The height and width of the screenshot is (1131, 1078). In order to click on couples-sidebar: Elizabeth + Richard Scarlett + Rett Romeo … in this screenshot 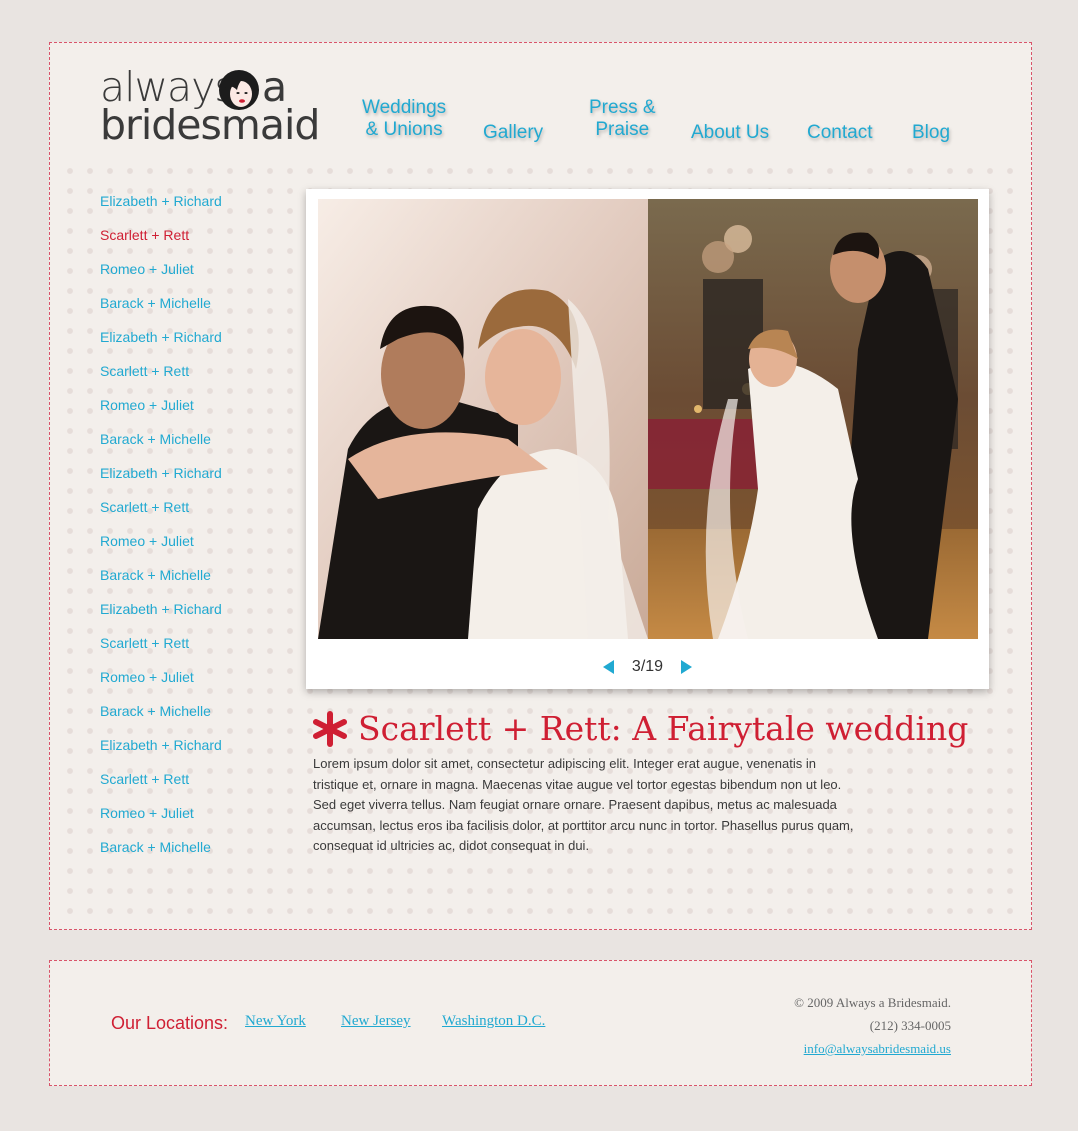, I will do `click(190, 530)`.